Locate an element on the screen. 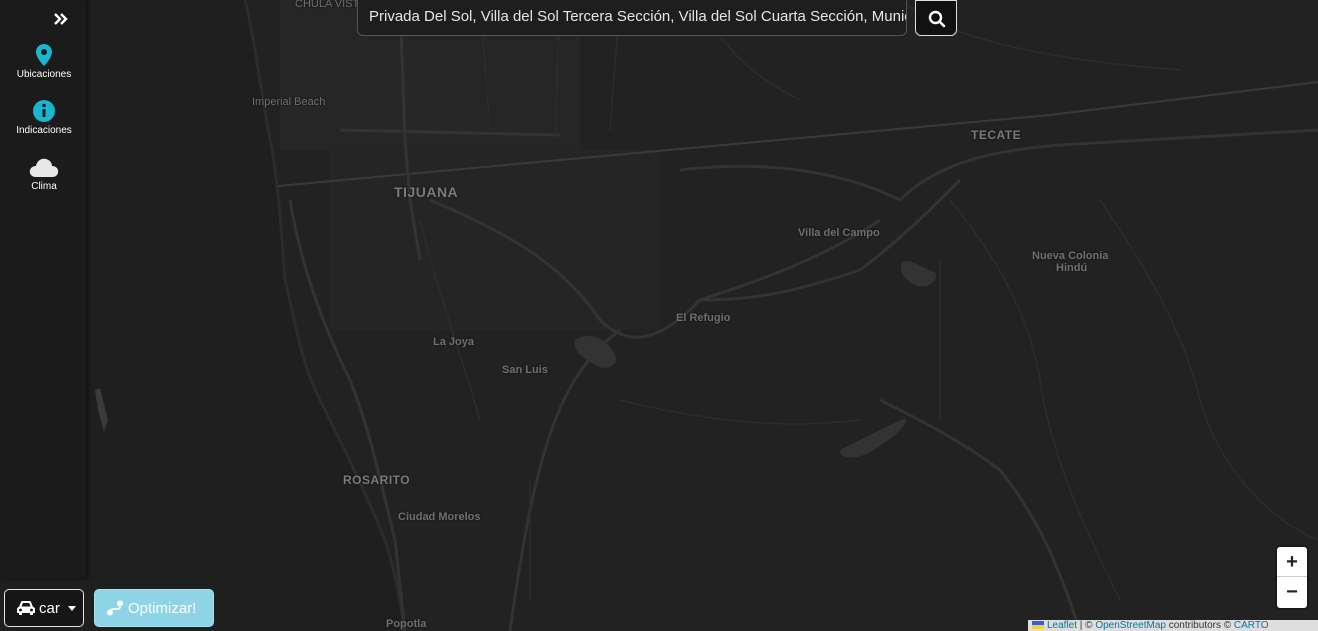  sidebar-item-clima: Clima is located at coordinates (44, 173).